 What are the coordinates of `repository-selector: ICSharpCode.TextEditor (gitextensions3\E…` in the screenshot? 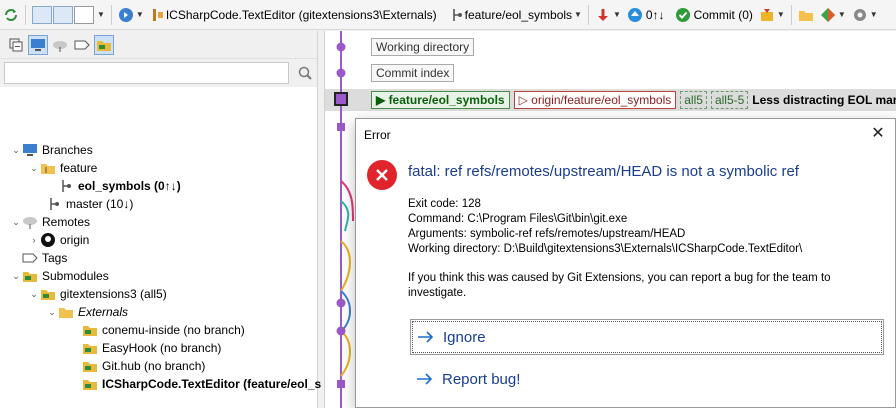 It's located at (293, 15).